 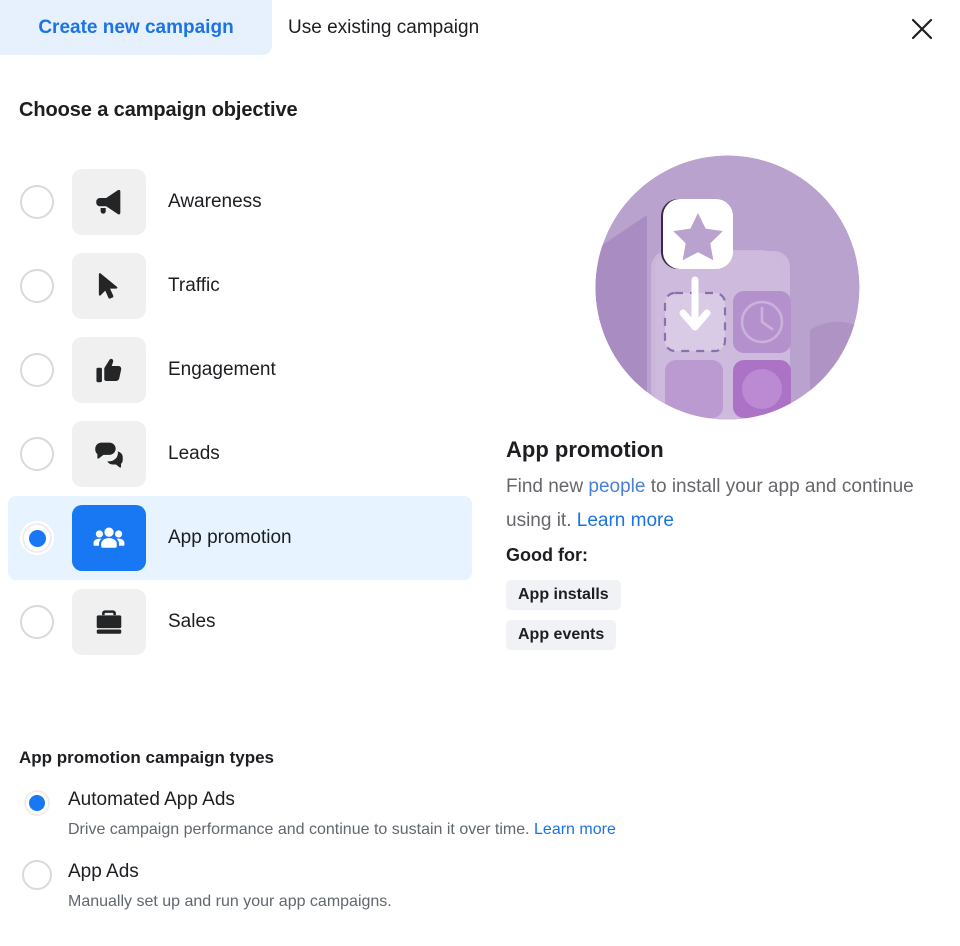 What do you see at coordinates (625, 520) in the screenshot?
I see `detail-desc-learn-more-link: Learn more` at bounding box center [625, 520].